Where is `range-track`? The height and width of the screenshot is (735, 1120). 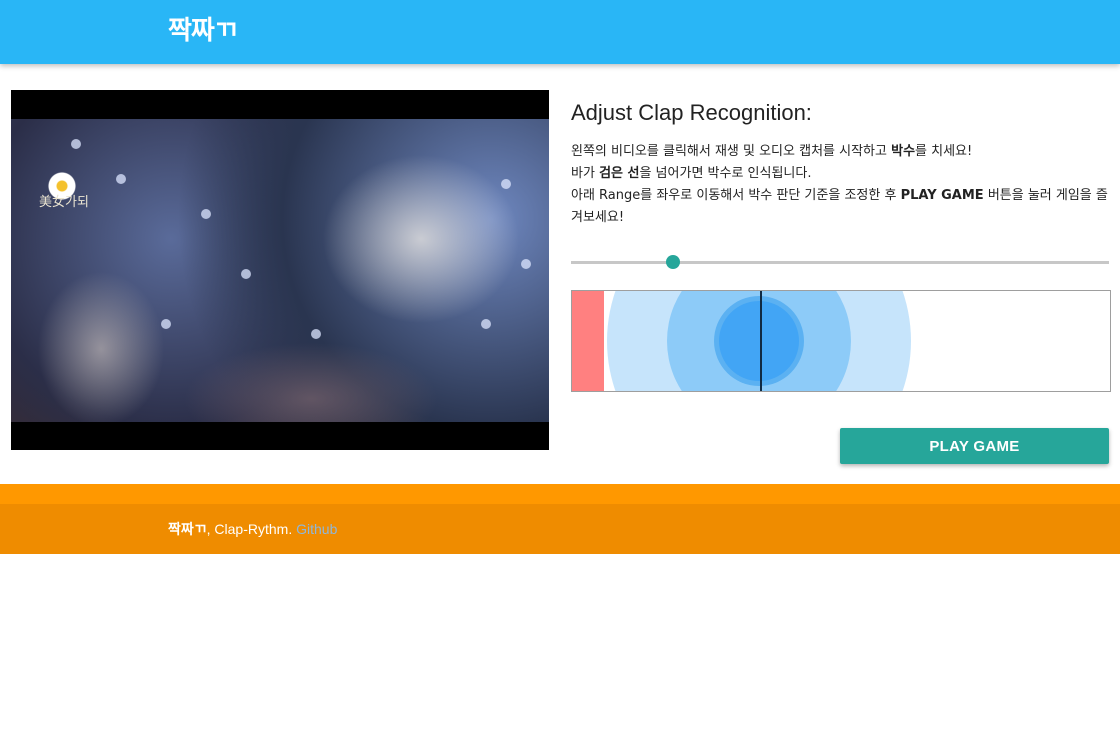 range-track is located at coordinates (840, 262).